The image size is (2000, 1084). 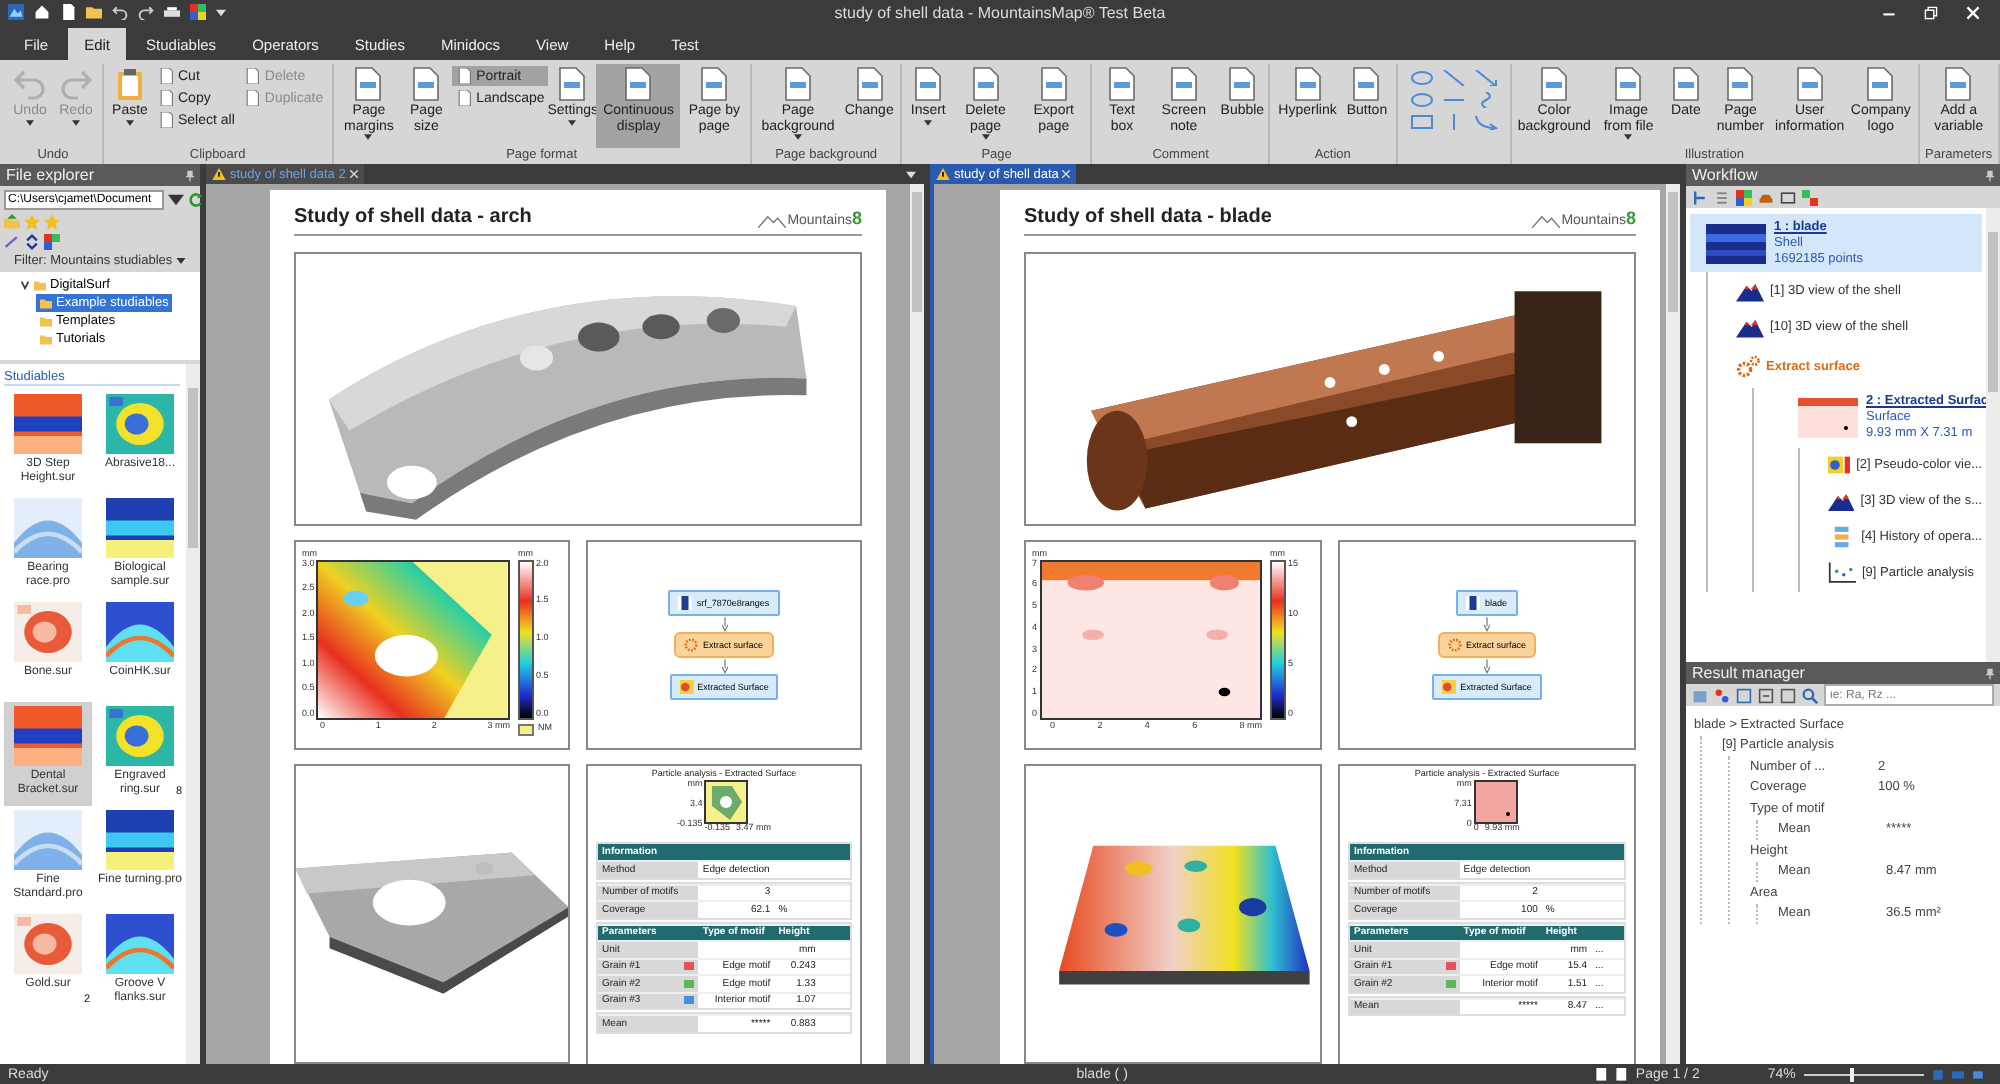 I want to click on actual-size-icon, so click(x=1977, y=1074).